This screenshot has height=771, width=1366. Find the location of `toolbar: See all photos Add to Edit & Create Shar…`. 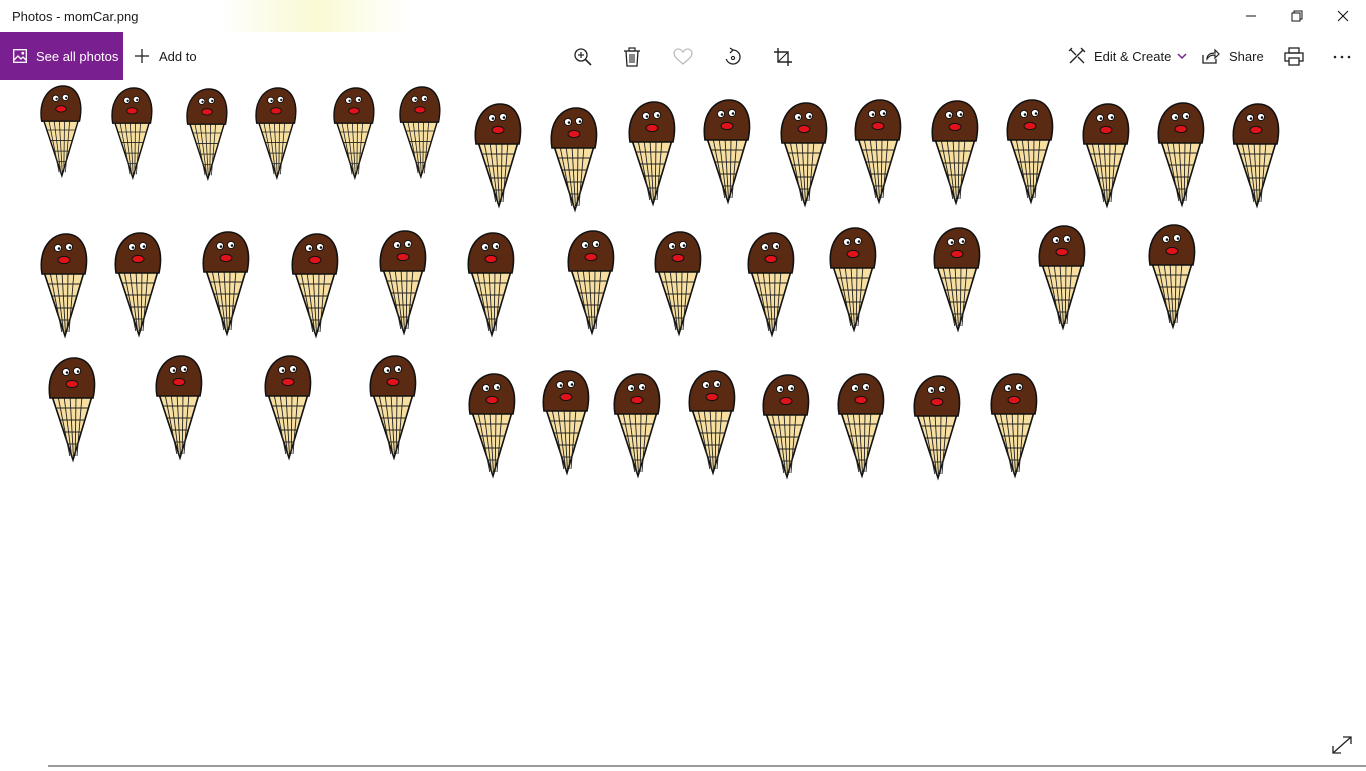

toolbar: See all photos Add to Edit & Create Shar… is located at coordinates (683, 56).